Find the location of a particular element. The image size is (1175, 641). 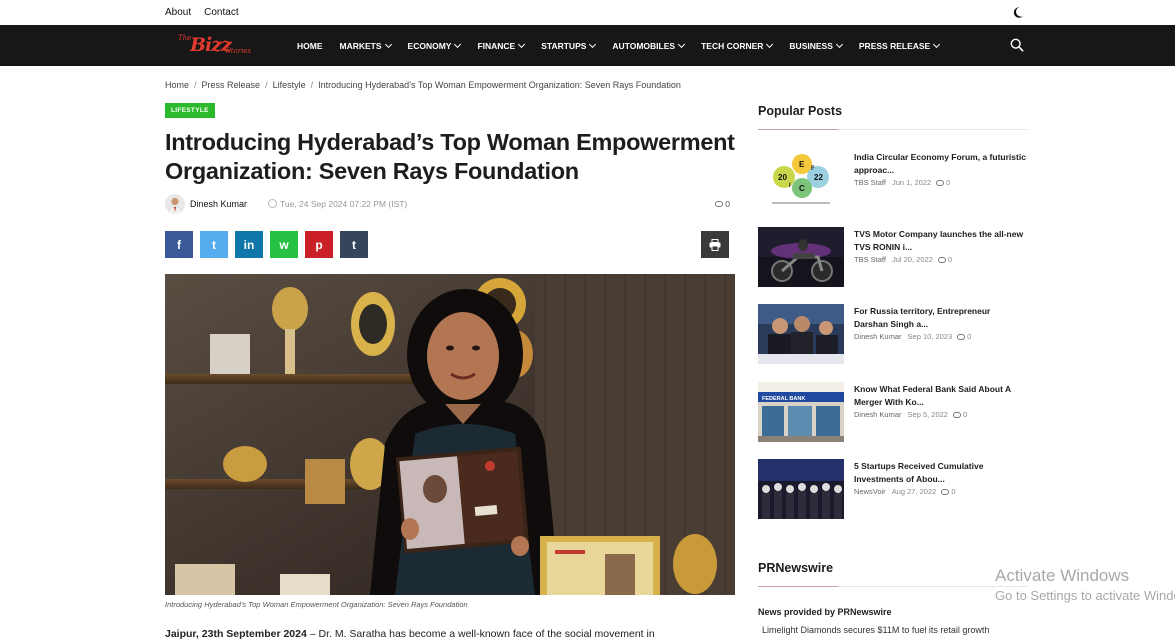

post-thumbnail: 20 22 E C I F is located at coordinates (801, 180).